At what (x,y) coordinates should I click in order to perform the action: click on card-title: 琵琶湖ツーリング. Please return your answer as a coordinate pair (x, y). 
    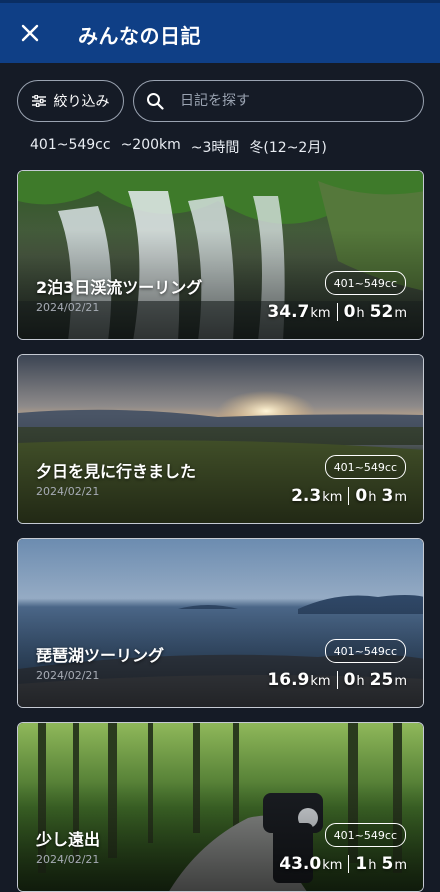
    Looking at the image, I should click on (100, 655).